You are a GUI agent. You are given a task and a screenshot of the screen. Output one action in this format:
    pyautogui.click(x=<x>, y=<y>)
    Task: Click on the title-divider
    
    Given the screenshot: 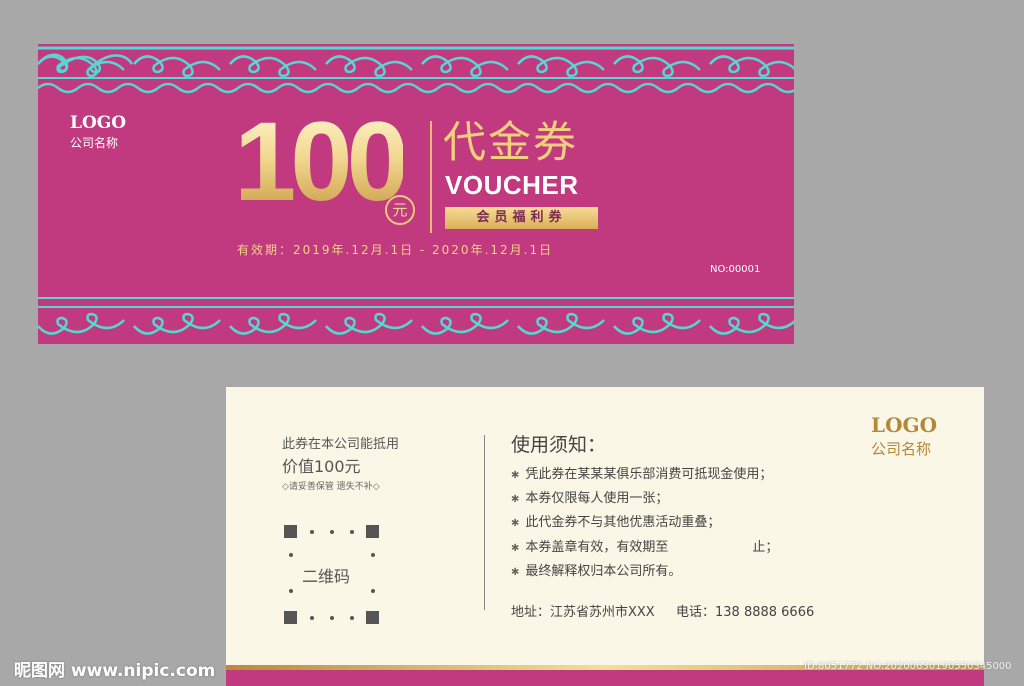 What is the action you would take?
    pyautogui.click(x=431, y=177)
    